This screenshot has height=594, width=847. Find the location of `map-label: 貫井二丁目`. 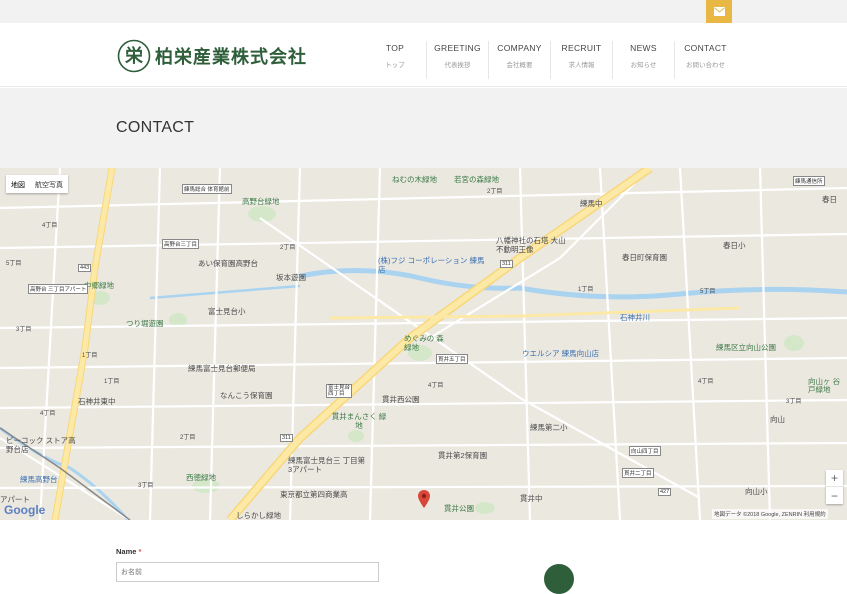

map-label: 貫井二丁目 is located at coordinates (638, 473).